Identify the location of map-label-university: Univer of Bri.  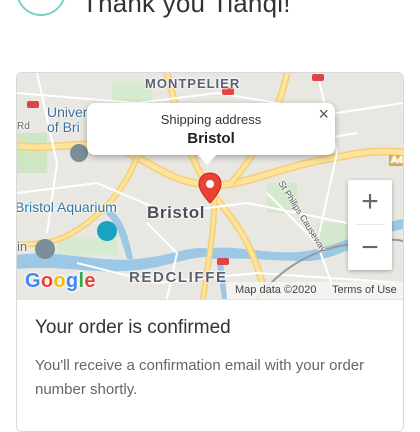
(67, 119).